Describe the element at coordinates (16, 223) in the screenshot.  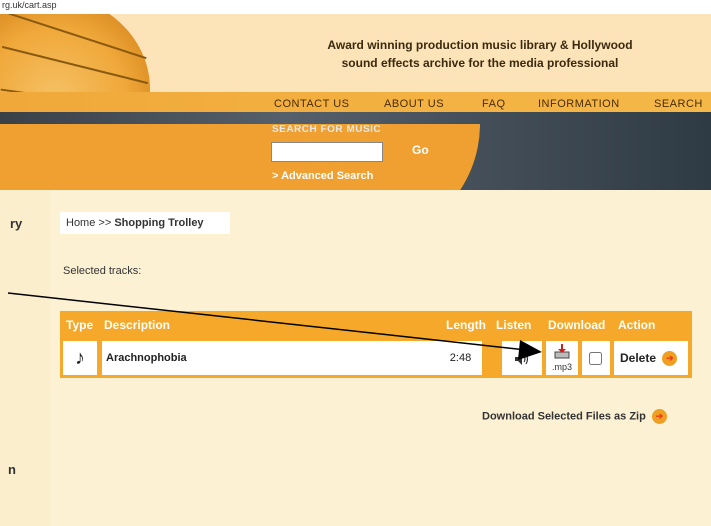
I see `sidebar-heading-partial: ry` at that location.